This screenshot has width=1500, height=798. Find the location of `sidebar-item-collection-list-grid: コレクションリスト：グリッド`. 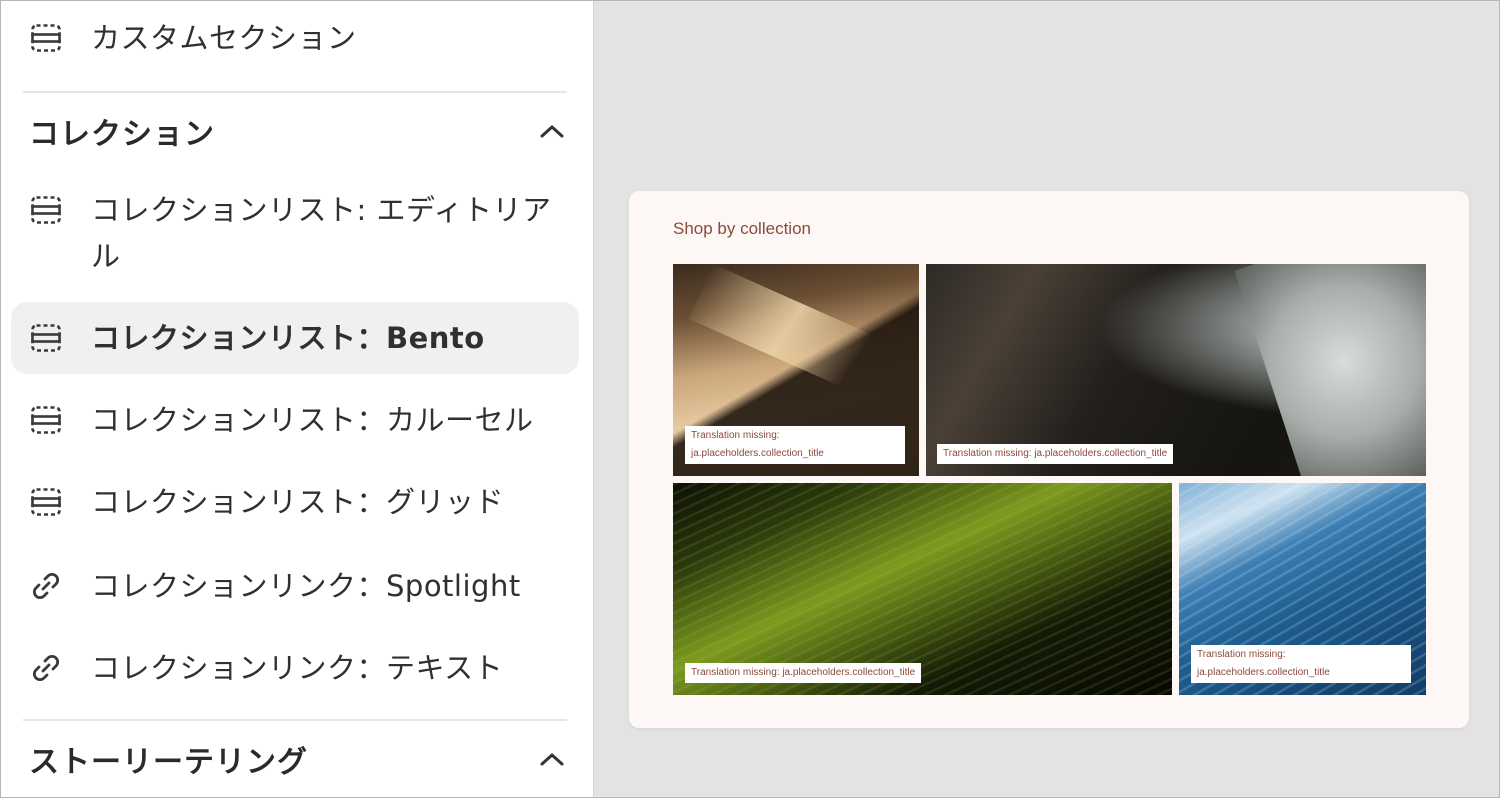

sidebar-item-collection-list-grid: コレクションリスト：グリッド is located at coordinates (295, 502).